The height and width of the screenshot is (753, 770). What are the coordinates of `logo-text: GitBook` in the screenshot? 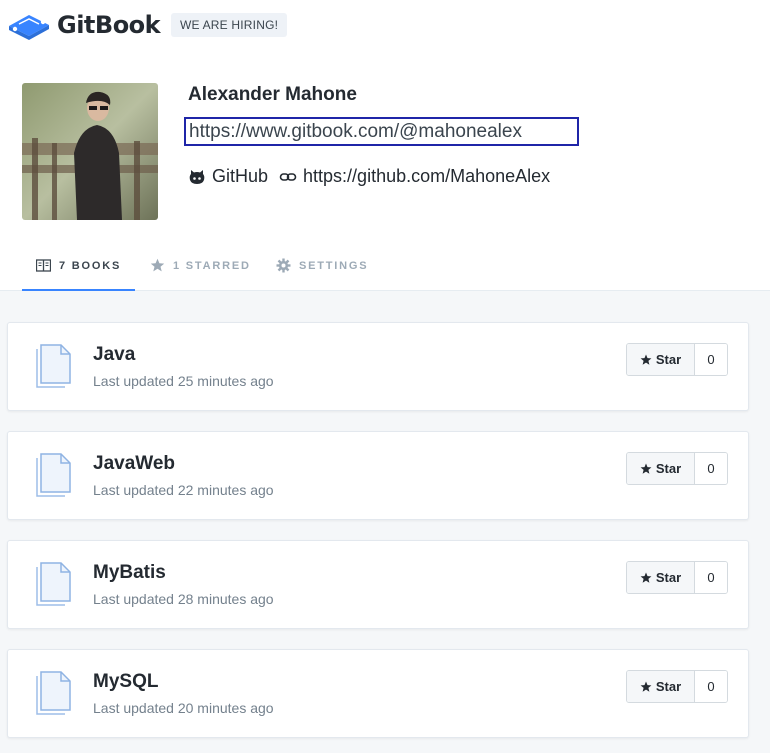 It's located at (109, 25).